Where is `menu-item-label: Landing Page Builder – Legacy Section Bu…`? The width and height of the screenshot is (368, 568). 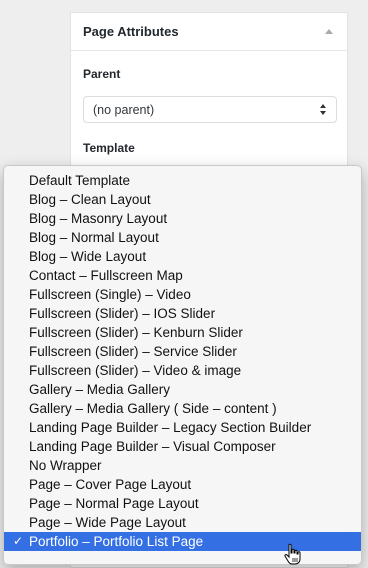 menu-item-label: Landing Page Builder – Legacy Section Bu… is located at coordinates (170, 427).